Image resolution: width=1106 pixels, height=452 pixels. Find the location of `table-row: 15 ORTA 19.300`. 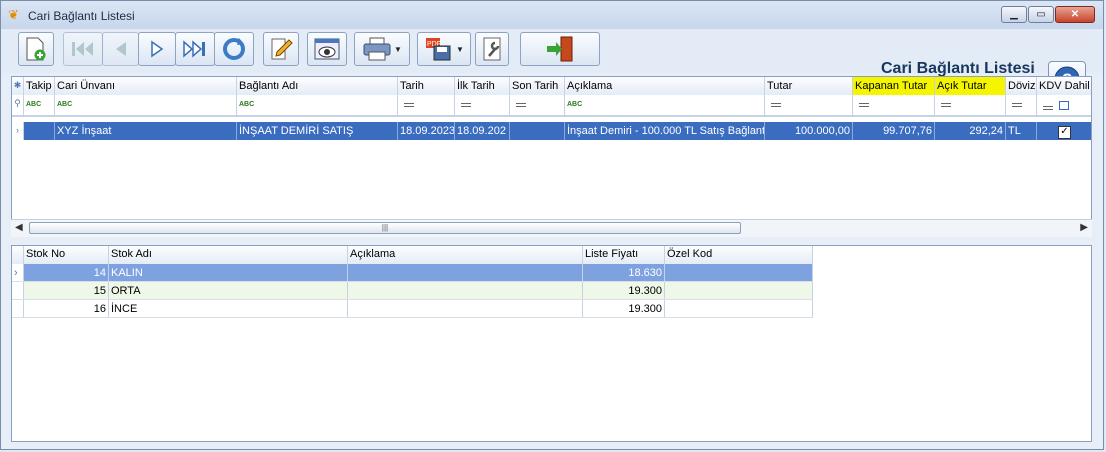

table-row: 15 ORTA 19.300 is located at coordinates (412, 291).